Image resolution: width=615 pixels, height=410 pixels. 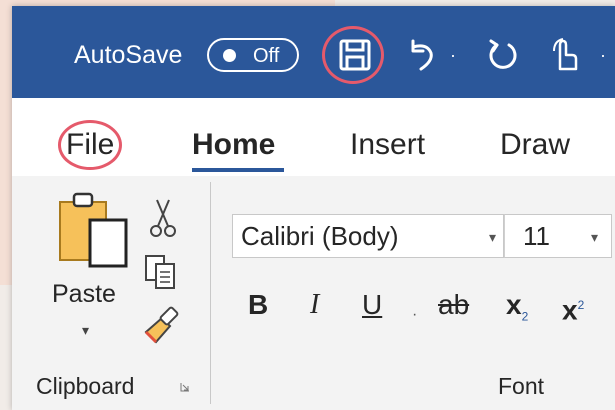 I want to click on tab-insert: Insert, so click(x=387, y=145).